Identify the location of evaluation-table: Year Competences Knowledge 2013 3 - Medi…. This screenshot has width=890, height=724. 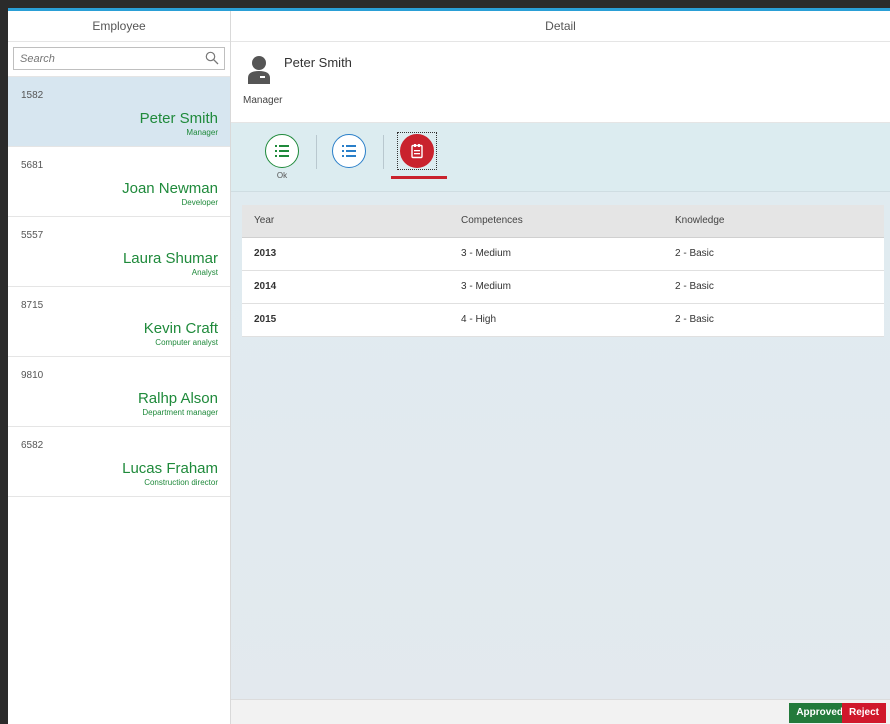
(563, 271).